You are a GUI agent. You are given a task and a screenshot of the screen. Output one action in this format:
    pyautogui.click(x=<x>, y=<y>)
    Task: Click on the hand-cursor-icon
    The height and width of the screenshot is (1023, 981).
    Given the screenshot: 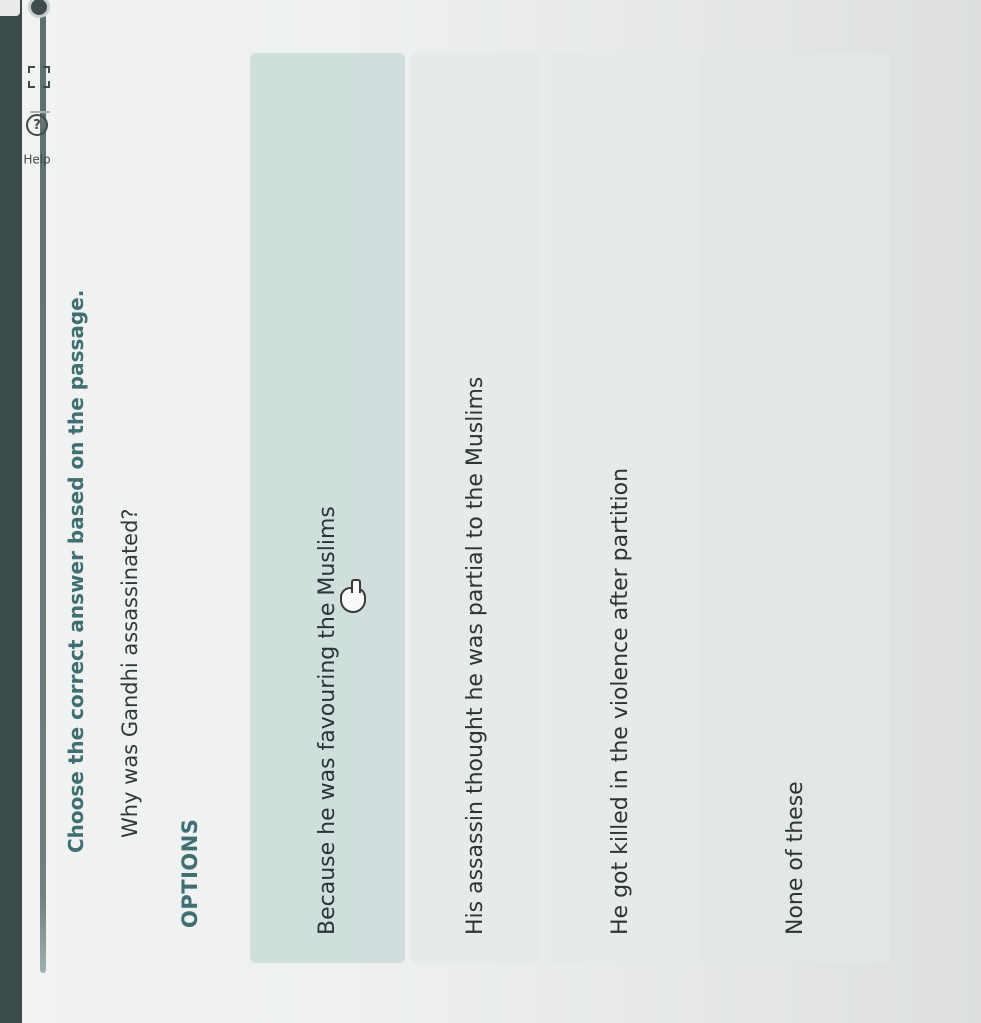 What is the action you would take?
    pyautogui.click(x=353, y=600)
    